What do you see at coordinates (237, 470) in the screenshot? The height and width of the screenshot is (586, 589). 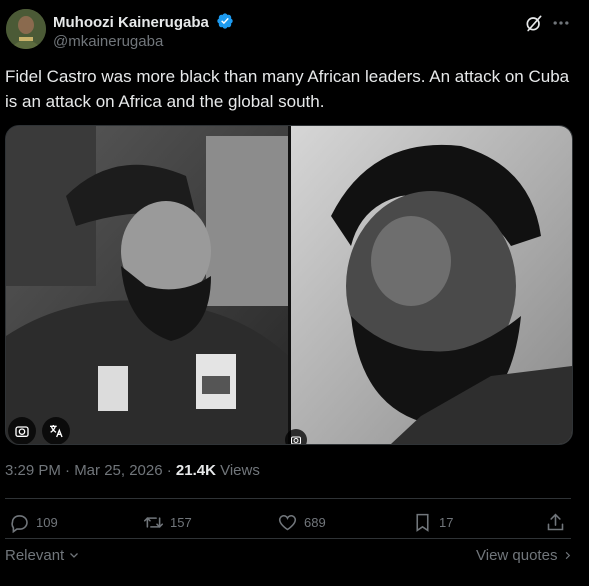 I see `views-label: Views` at bounding box center [237, 470].